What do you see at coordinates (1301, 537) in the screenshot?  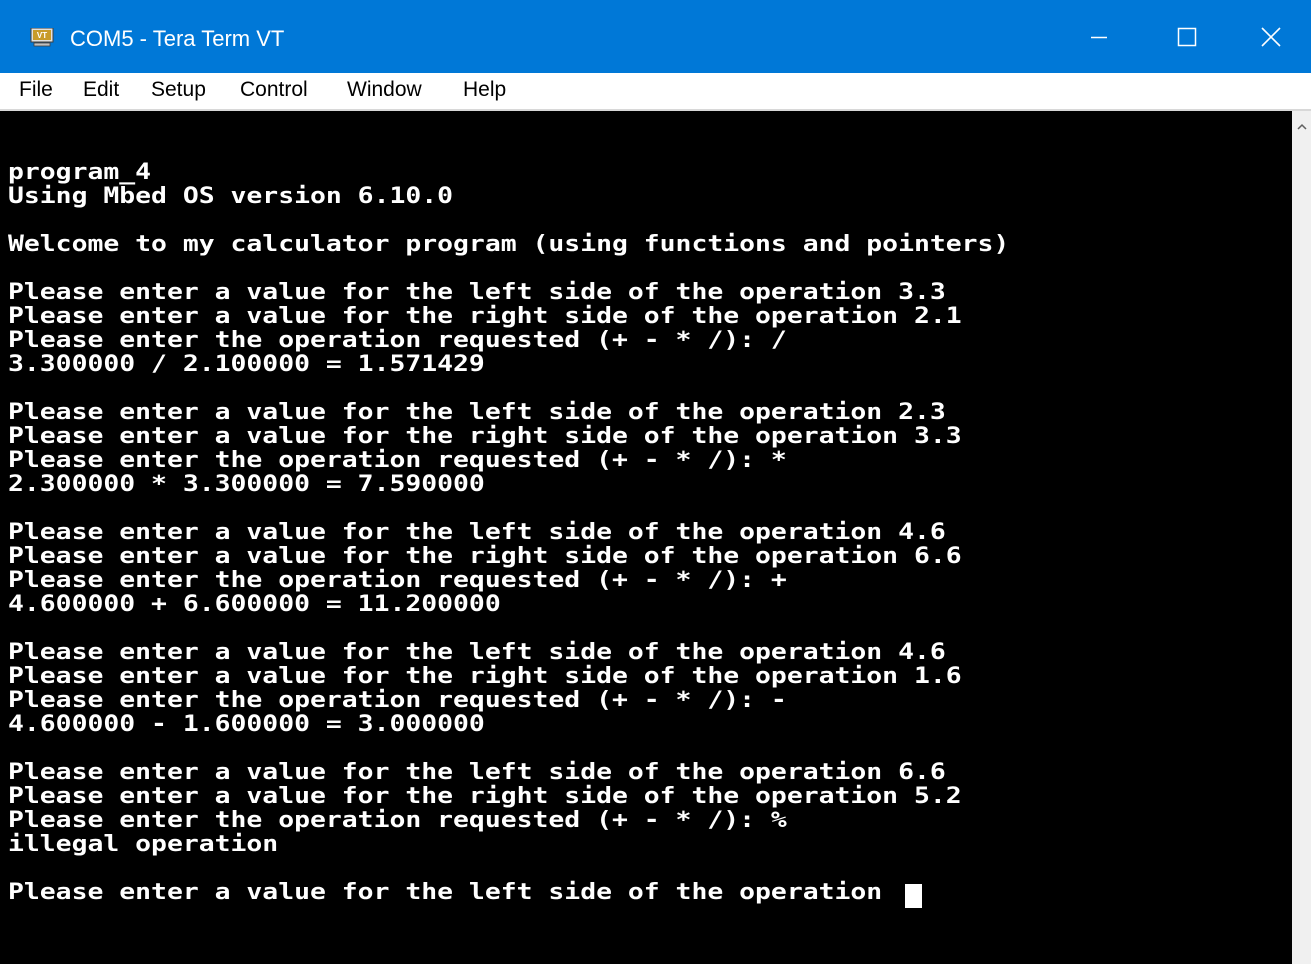 I see `vertical-scrollbar` at bounding box center [1301, 537].